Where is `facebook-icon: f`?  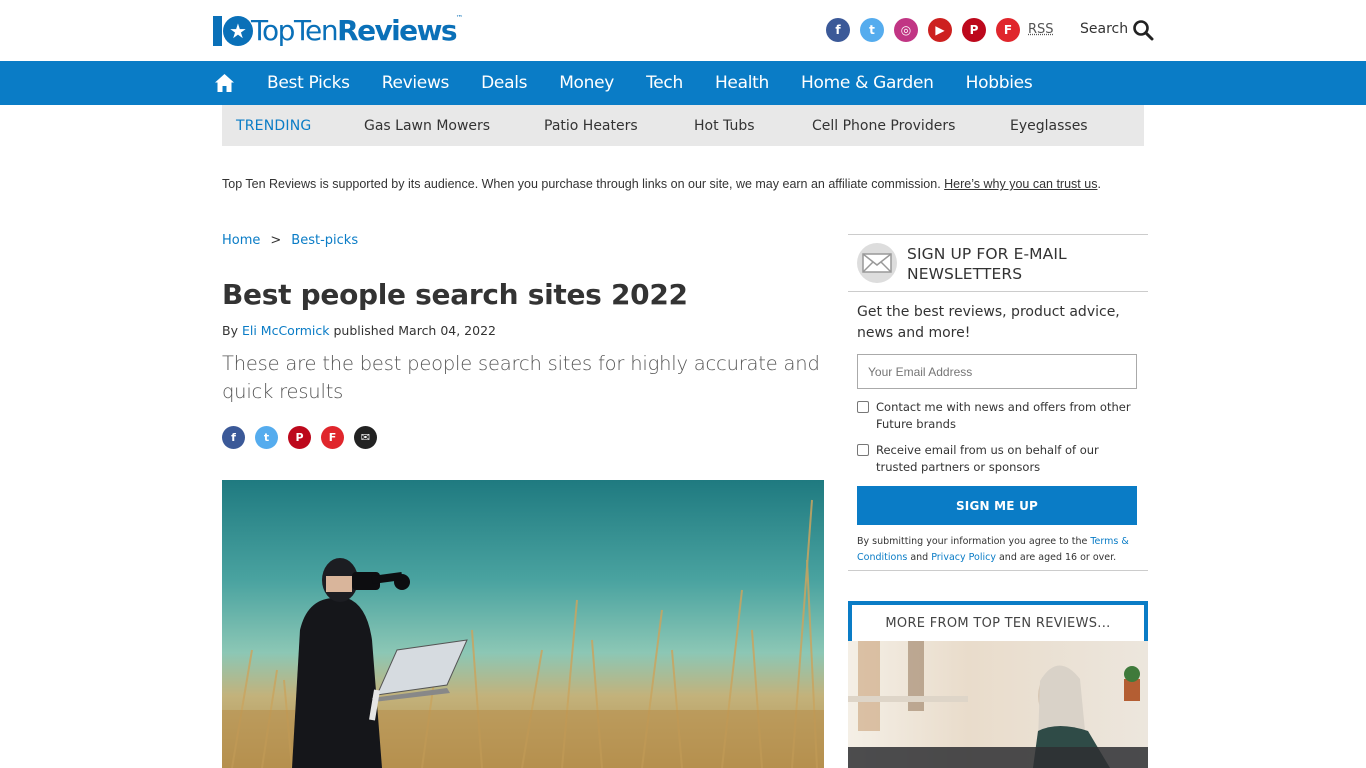 facebook-icon: f is located at coordinates (838, 30).